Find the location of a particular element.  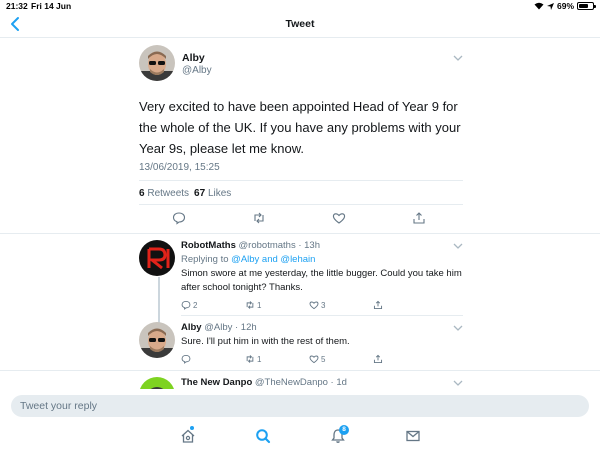

reply-button: 2 is located at coordinates (189, 305).